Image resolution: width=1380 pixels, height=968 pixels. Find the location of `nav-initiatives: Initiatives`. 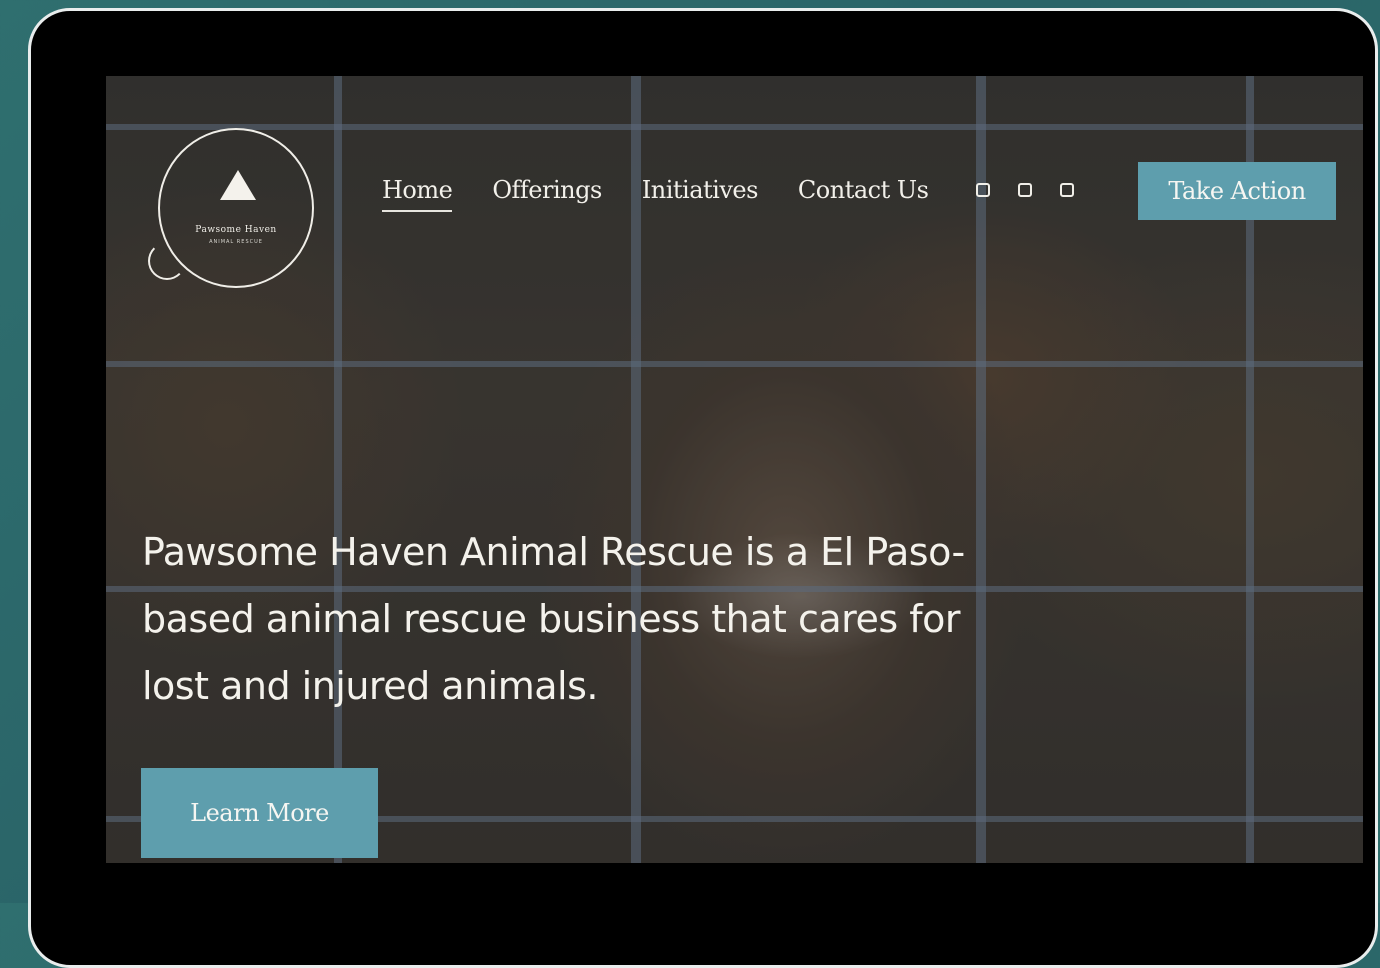

nav-initiatives: Initiatives is located at coordinates (700, 190).